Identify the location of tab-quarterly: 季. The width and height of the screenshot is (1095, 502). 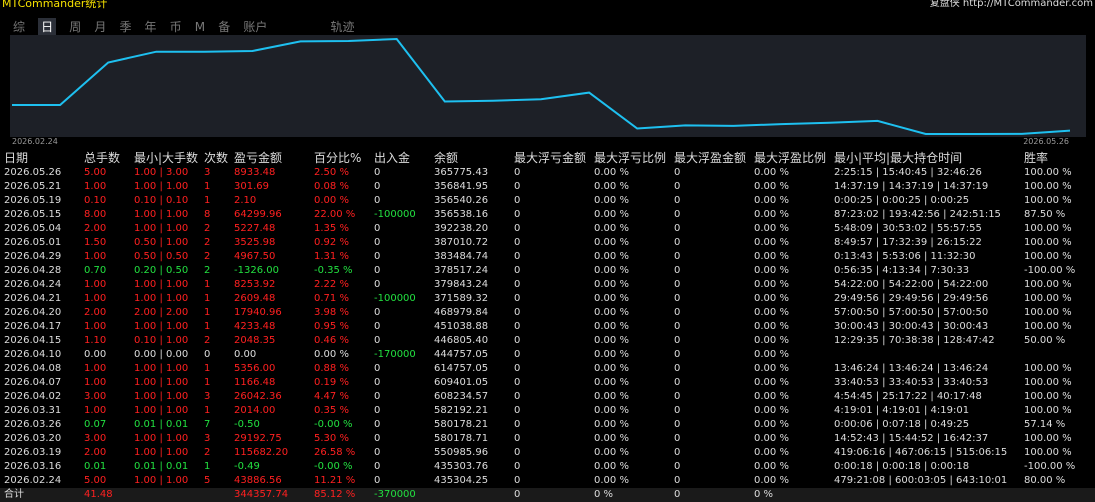
(125, 27).